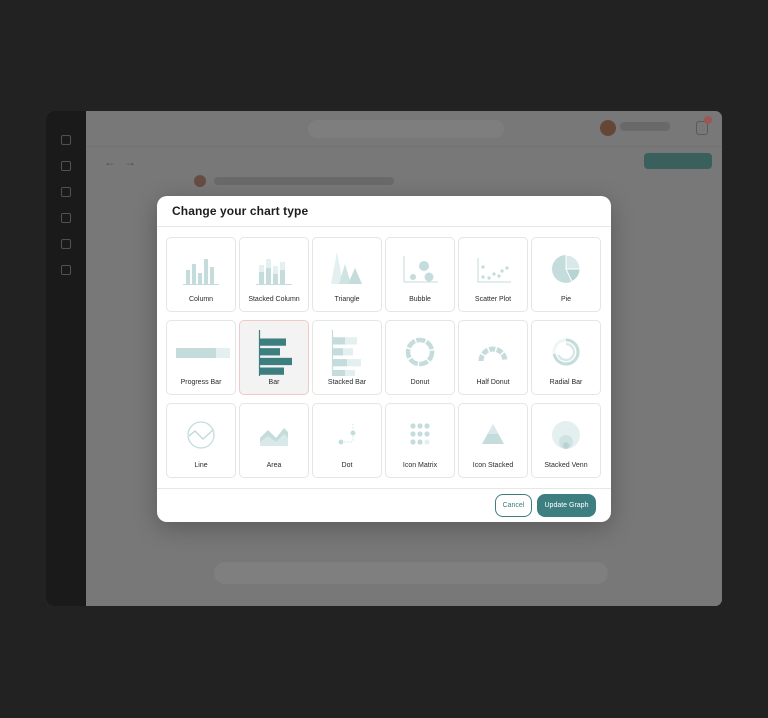 This screenshot has width=768, height=718. I want to click on chart-tile-column: Column, so click(201, 274).